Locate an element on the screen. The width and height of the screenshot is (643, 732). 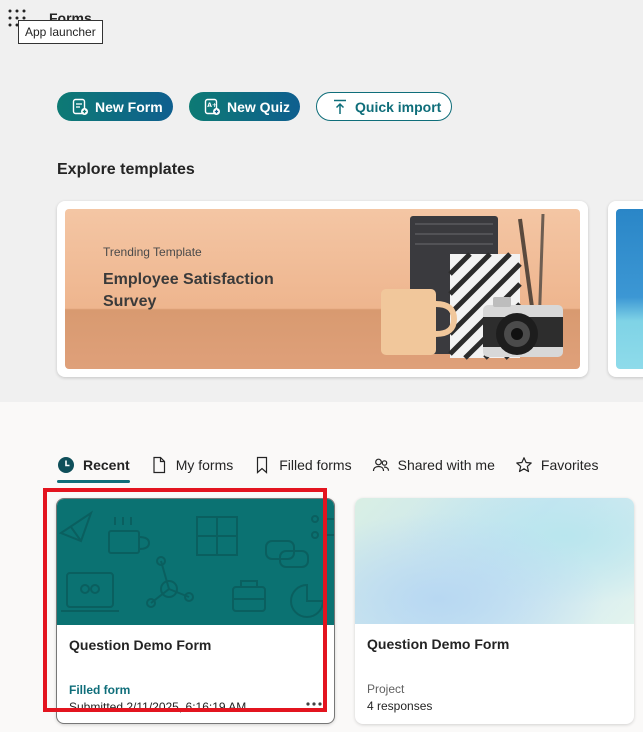
template-image-next is located at coordinates (629, 289).